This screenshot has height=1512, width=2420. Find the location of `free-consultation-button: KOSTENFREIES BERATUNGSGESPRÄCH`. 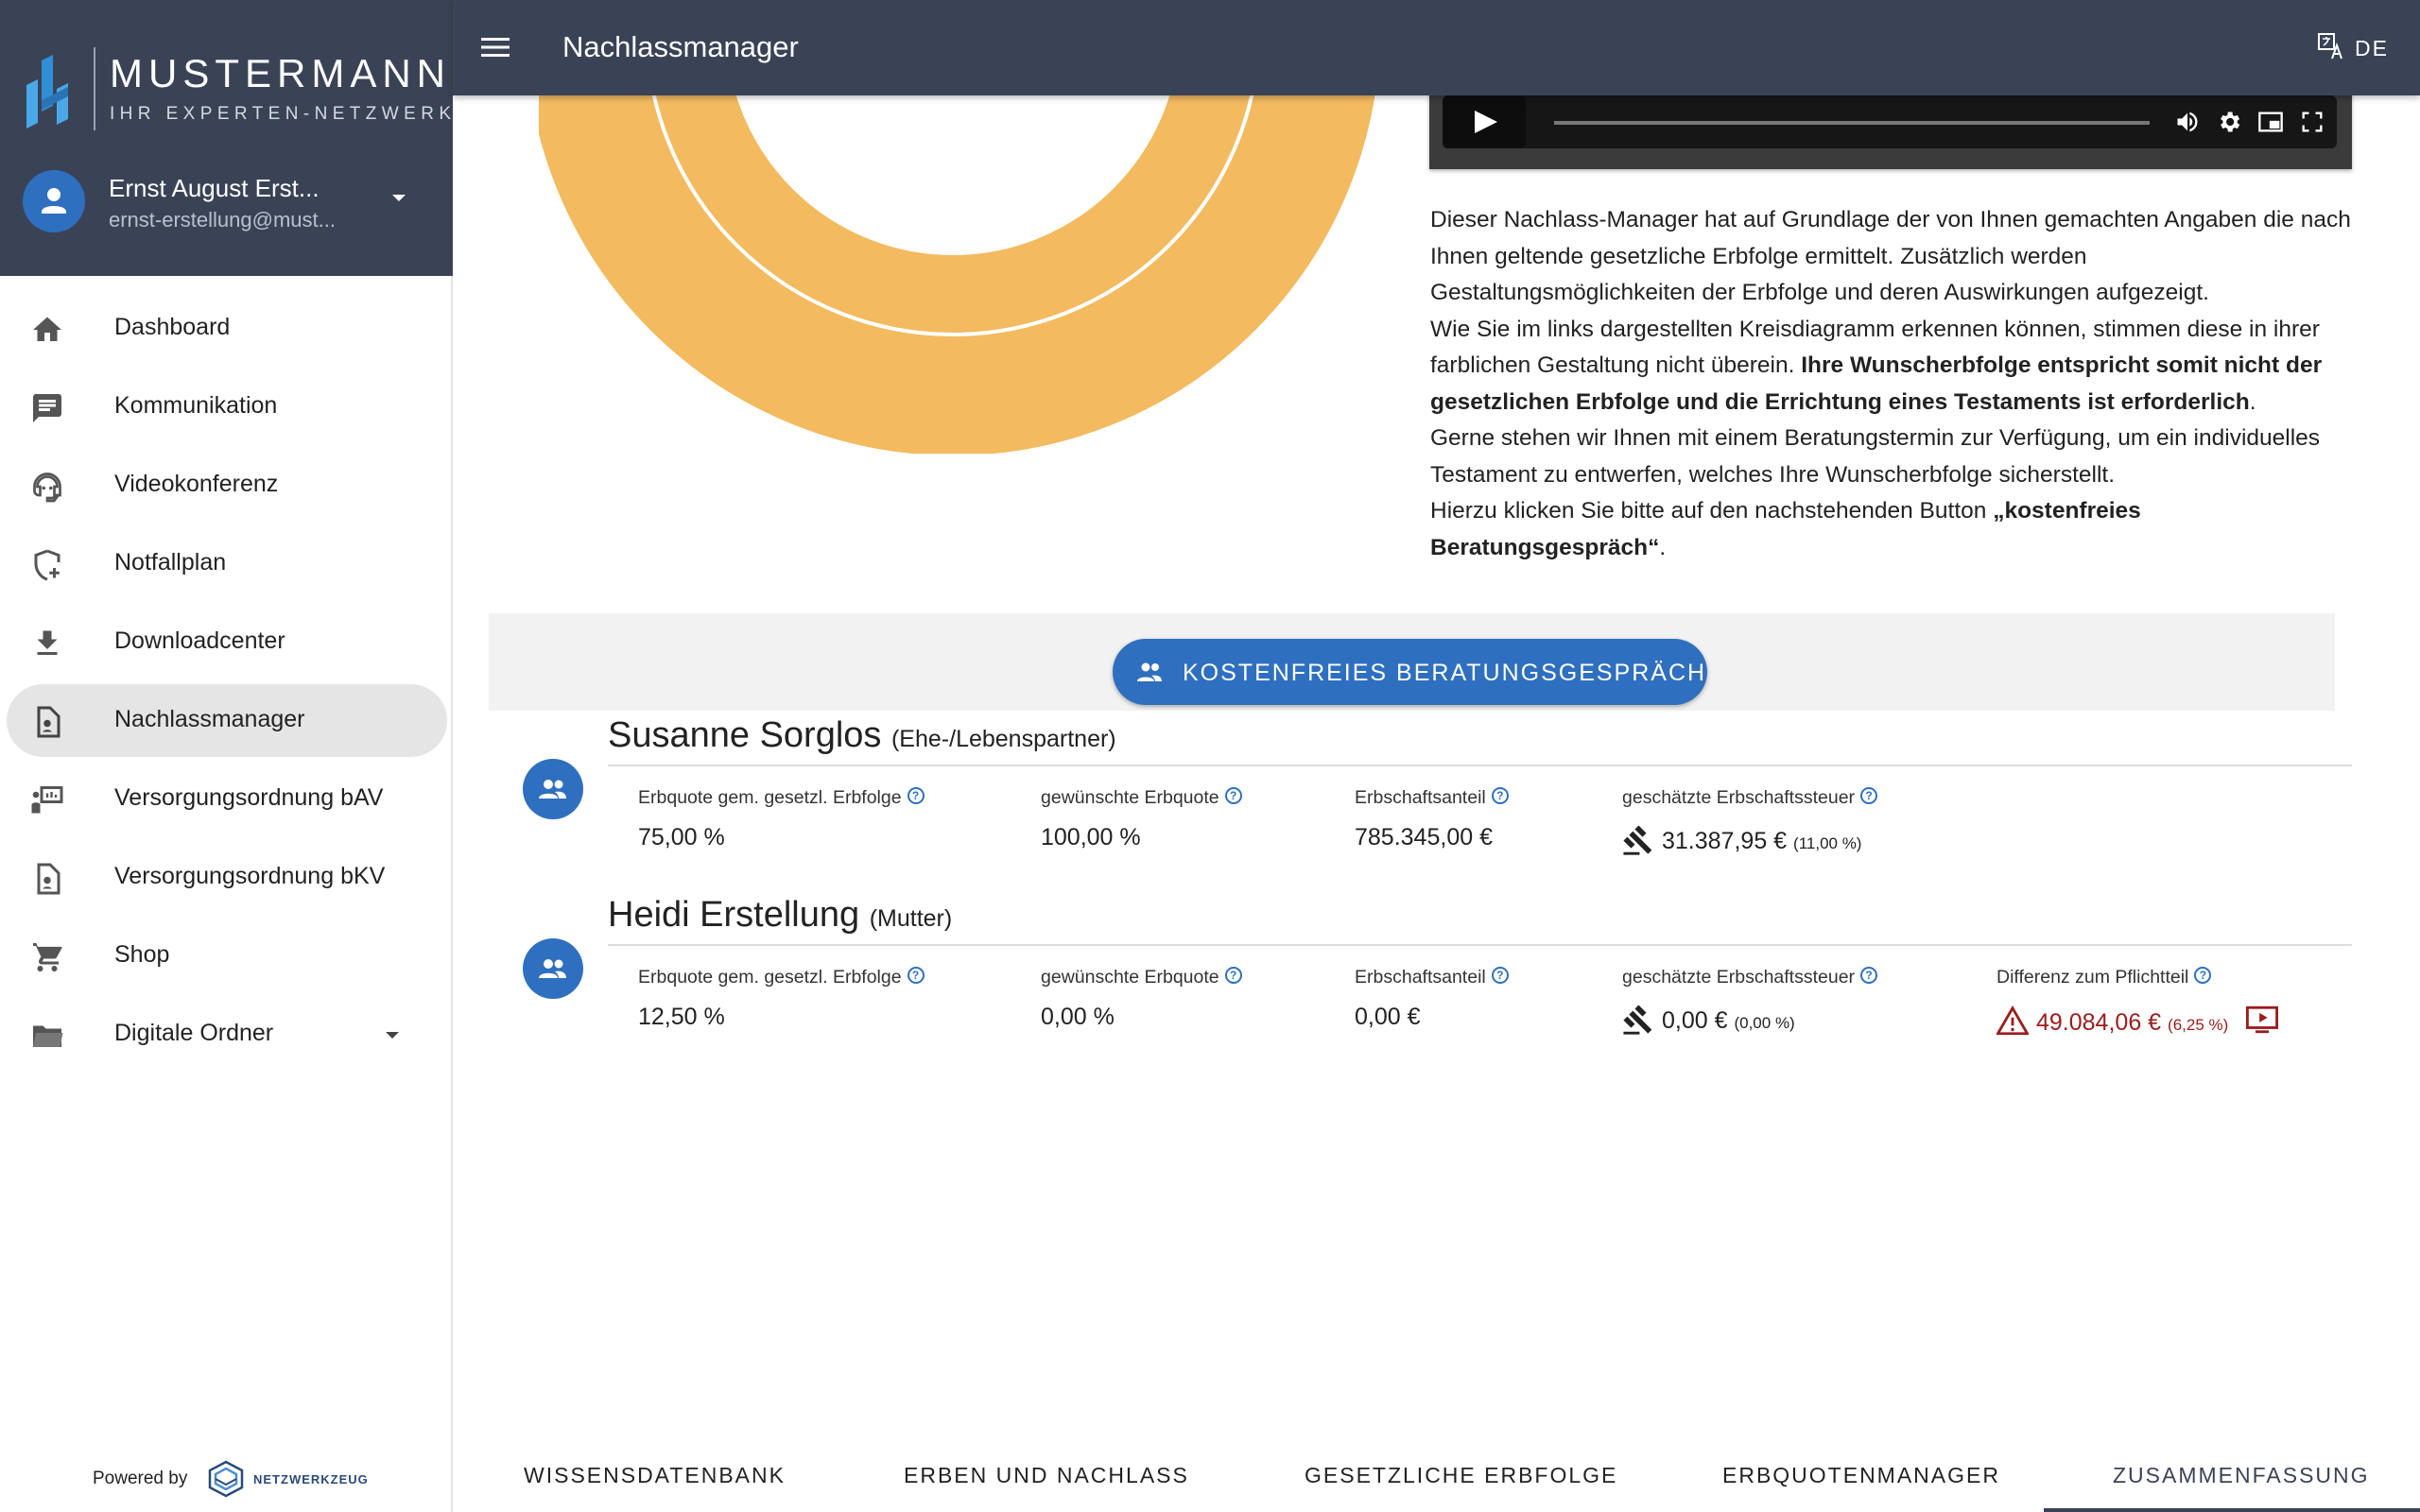

free-consultation-button: KOSTENFREIES BERATUNGSGESPRÄCH is located at coordinates (1410, 672).